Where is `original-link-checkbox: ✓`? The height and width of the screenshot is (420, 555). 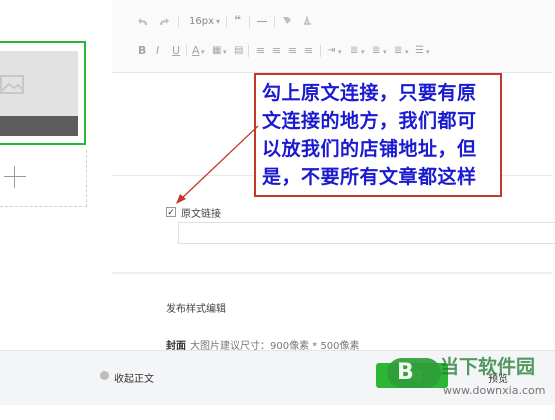
original-link-checkbox: ✓ is located at coordinates (171, 212).